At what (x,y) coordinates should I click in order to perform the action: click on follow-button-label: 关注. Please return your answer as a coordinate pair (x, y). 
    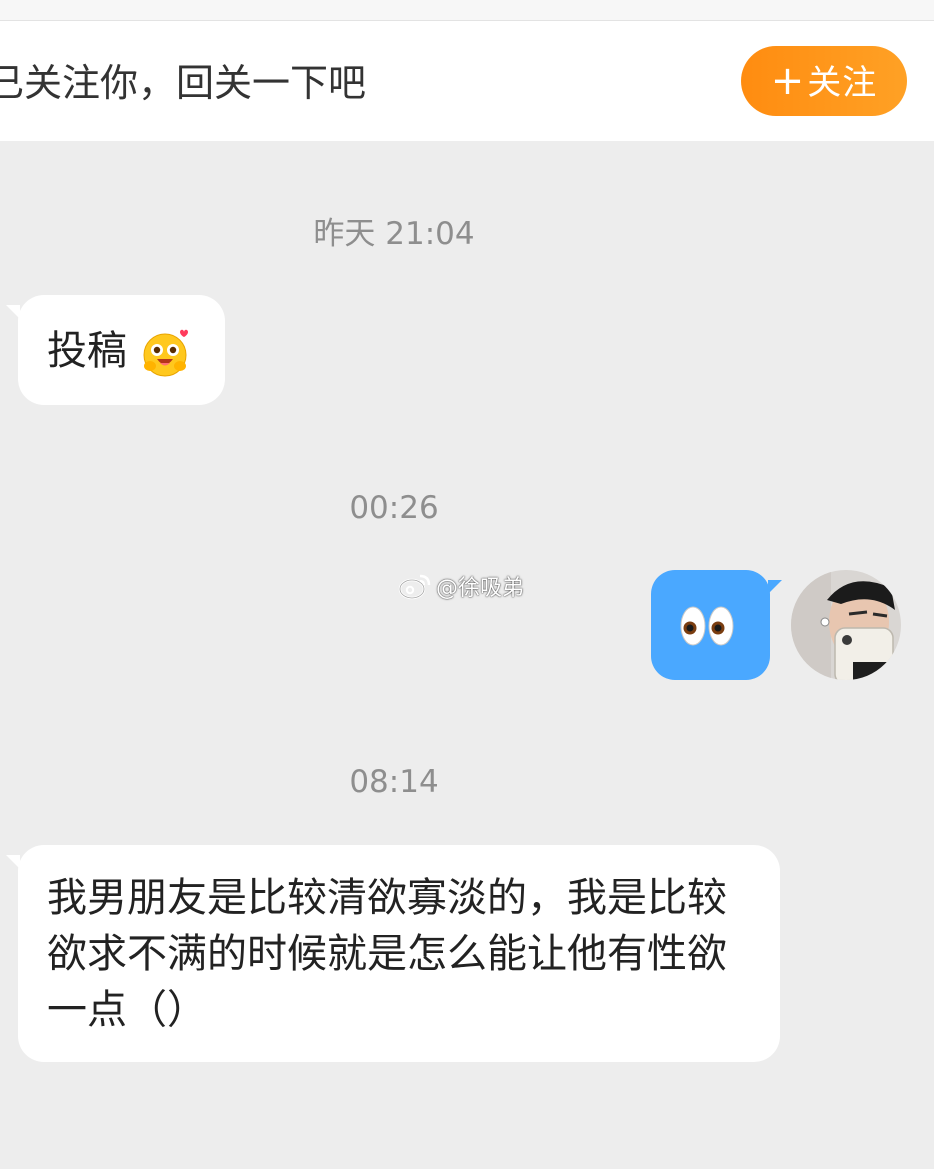
    Looking at the image, I should click on (842, 83).